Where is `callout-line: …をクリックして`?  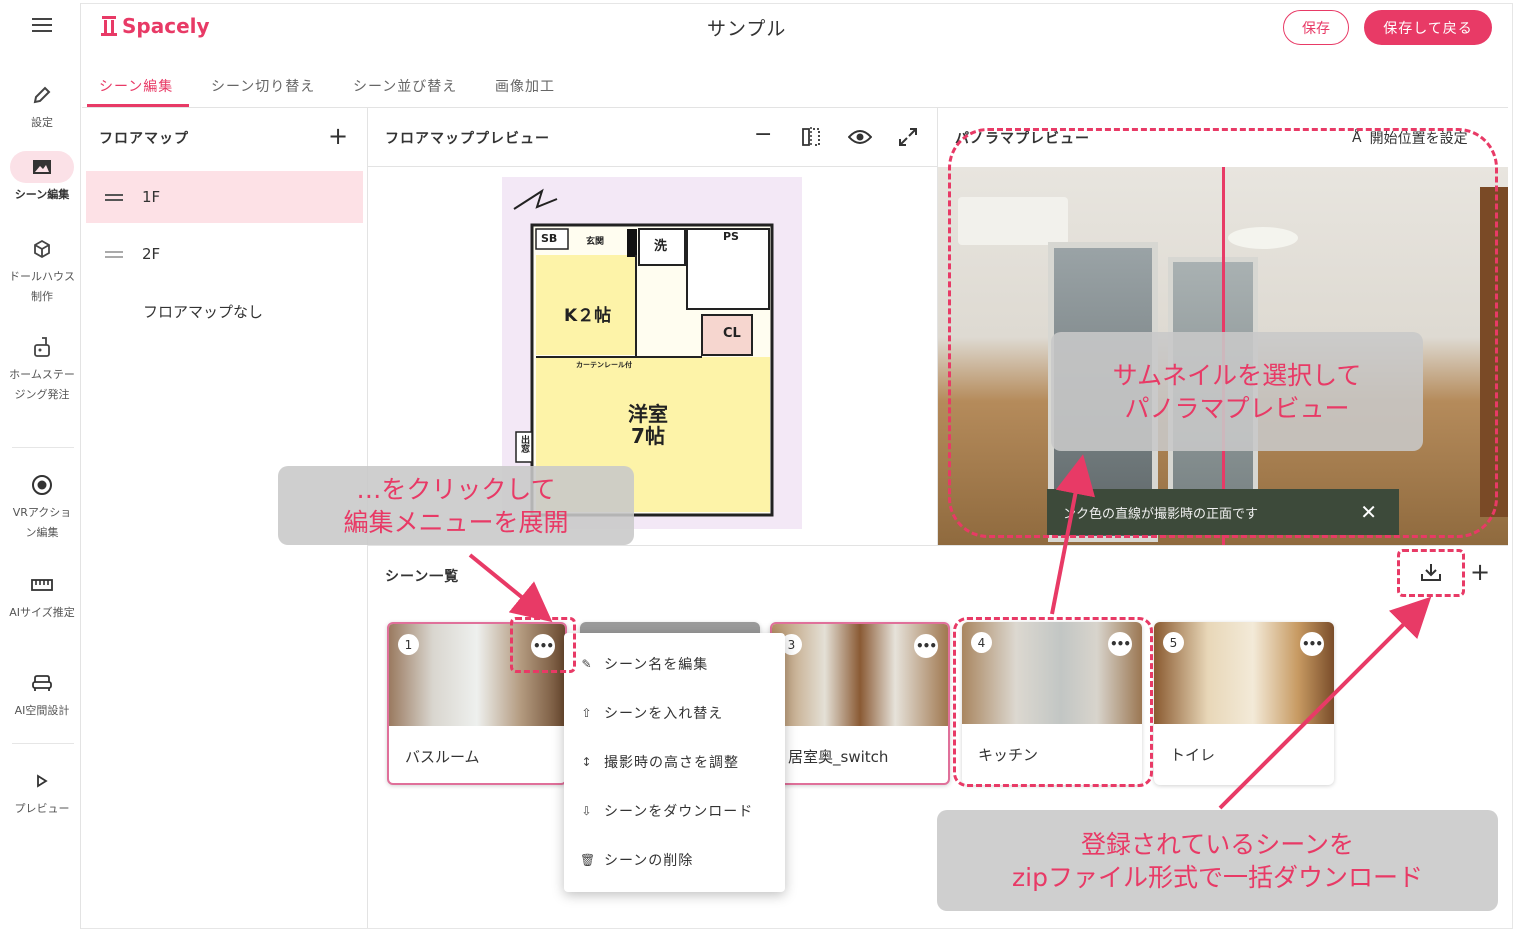
callout-line: …をクリックして is located at coordinates (456, 489).